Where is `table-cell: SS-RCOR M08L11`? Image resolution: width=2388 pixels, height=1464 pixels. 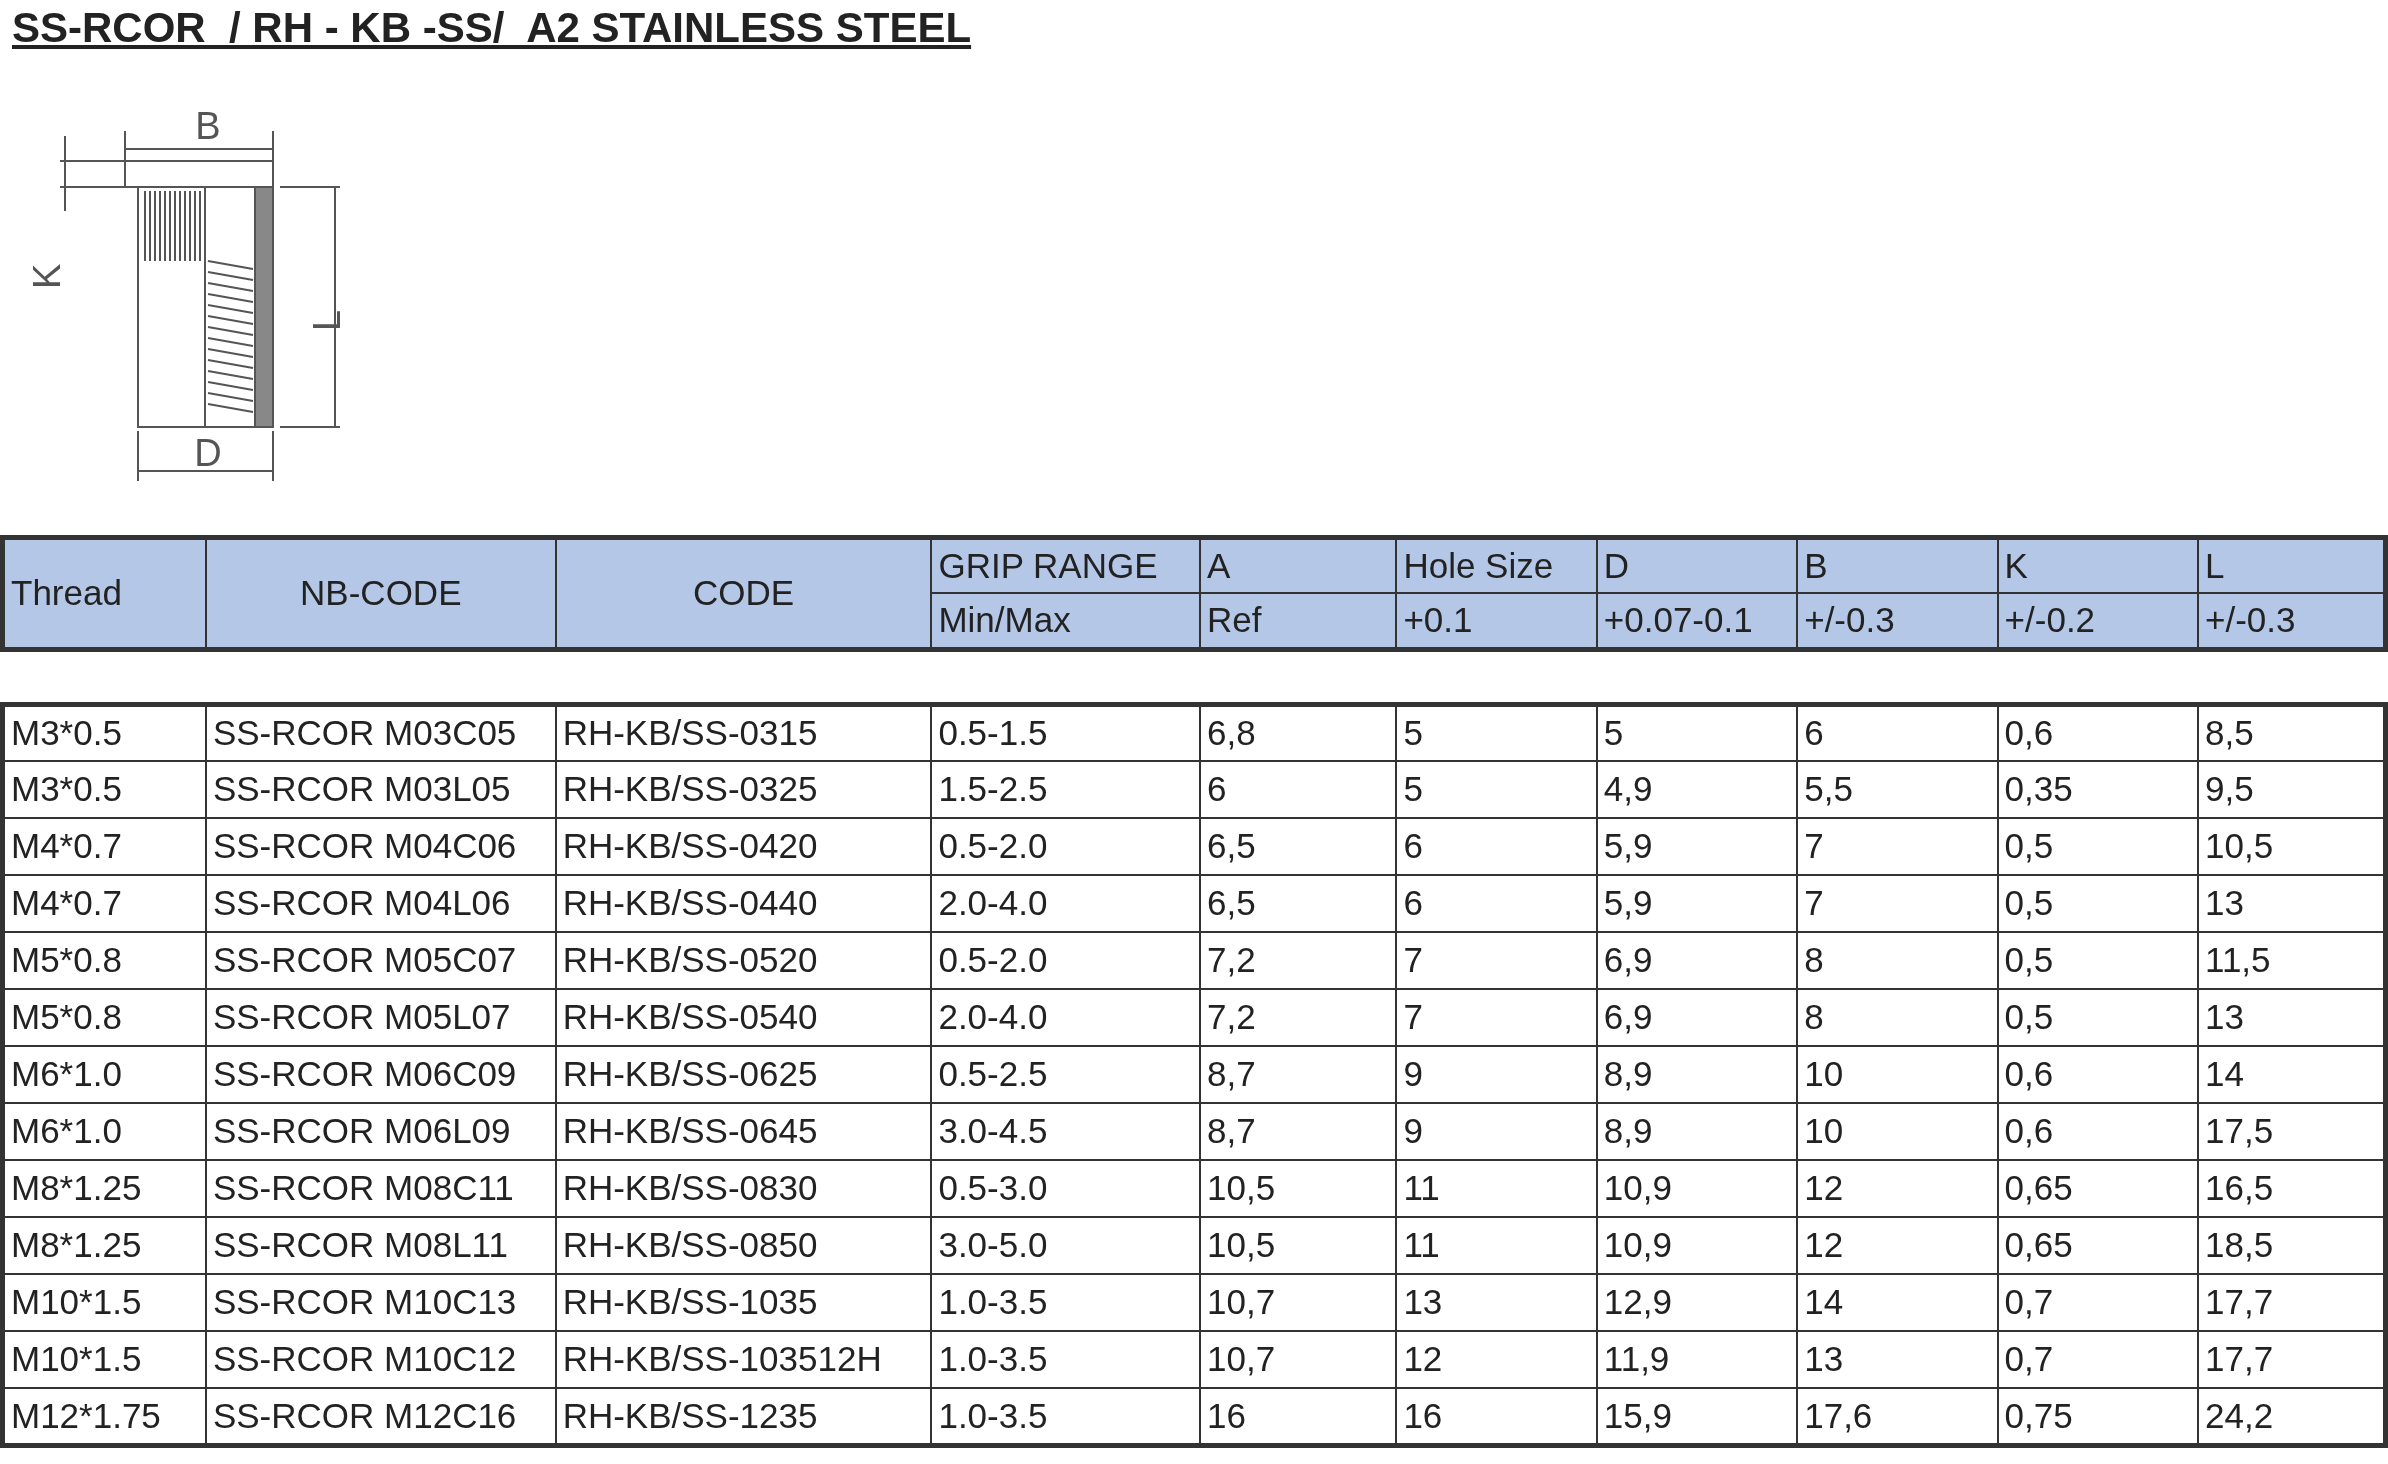
table-cell: SS-RCOR M08L11 is located at coordinates (380, 1245).